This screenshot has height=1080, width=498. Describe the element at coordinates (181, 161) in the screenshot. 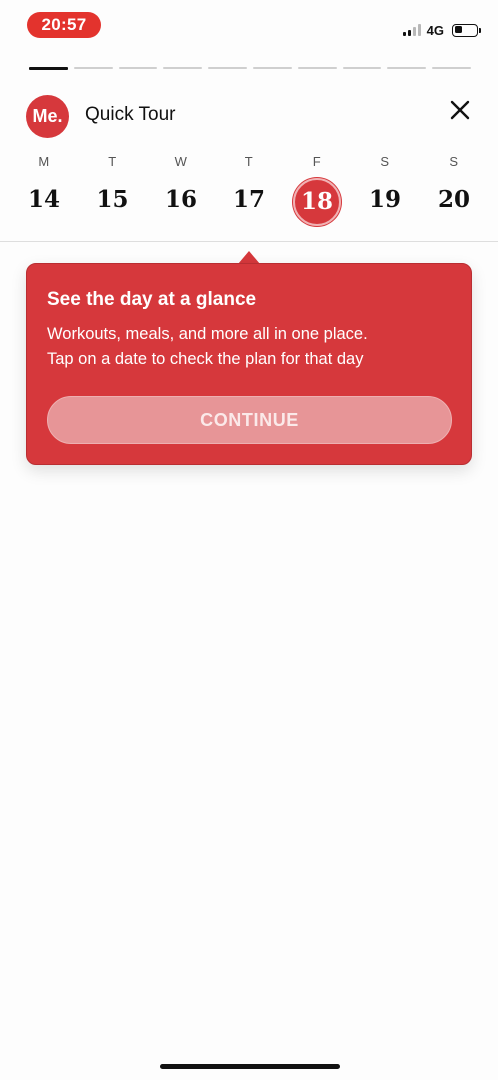

I see `day-name: W` at that location.